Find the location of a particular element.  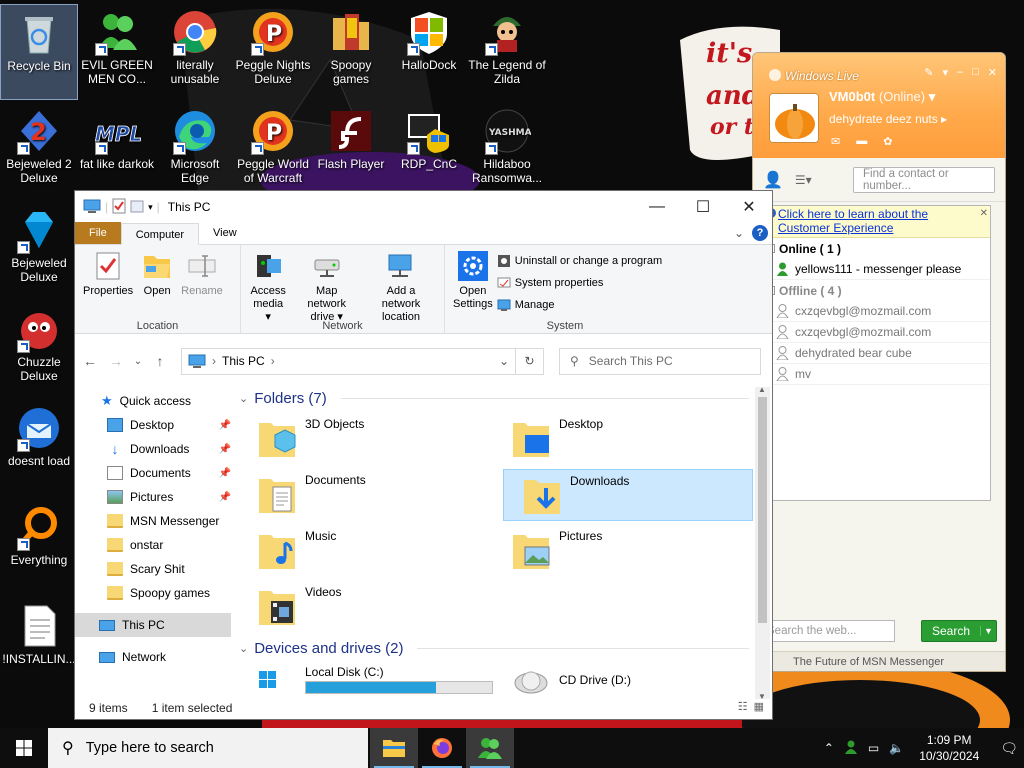

nav-item-network: Network is located at coordinates (155, 657).